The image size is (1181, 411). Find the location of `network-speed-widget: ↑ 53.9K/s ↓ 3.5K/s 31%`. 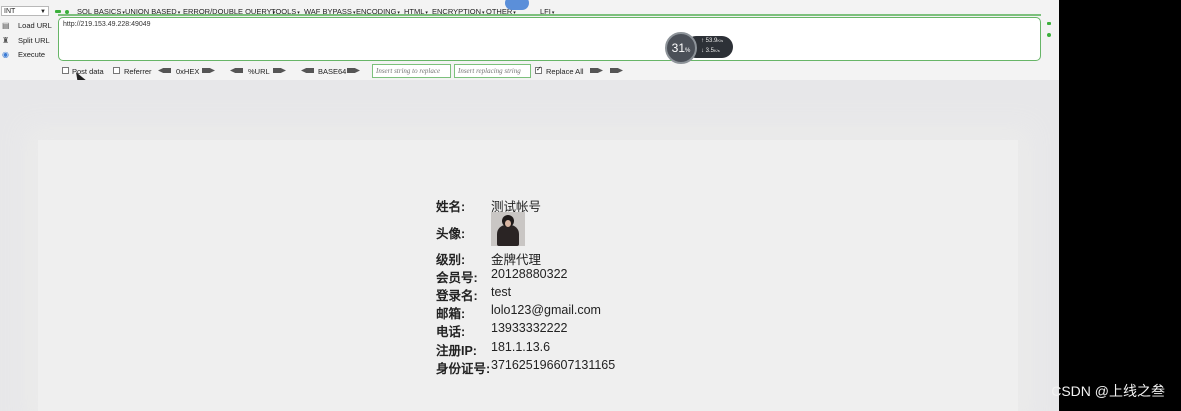

network-speed-widget: ↑ 53.9K/s ↓ 3.5K/s 31% is located at coordinates (700, 48).